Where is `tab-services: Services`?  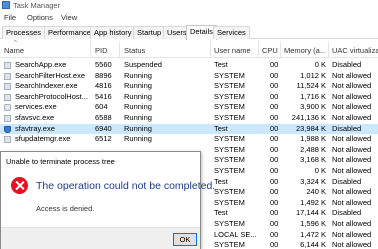
tab-services: Services is located at coordinates (231, 32).